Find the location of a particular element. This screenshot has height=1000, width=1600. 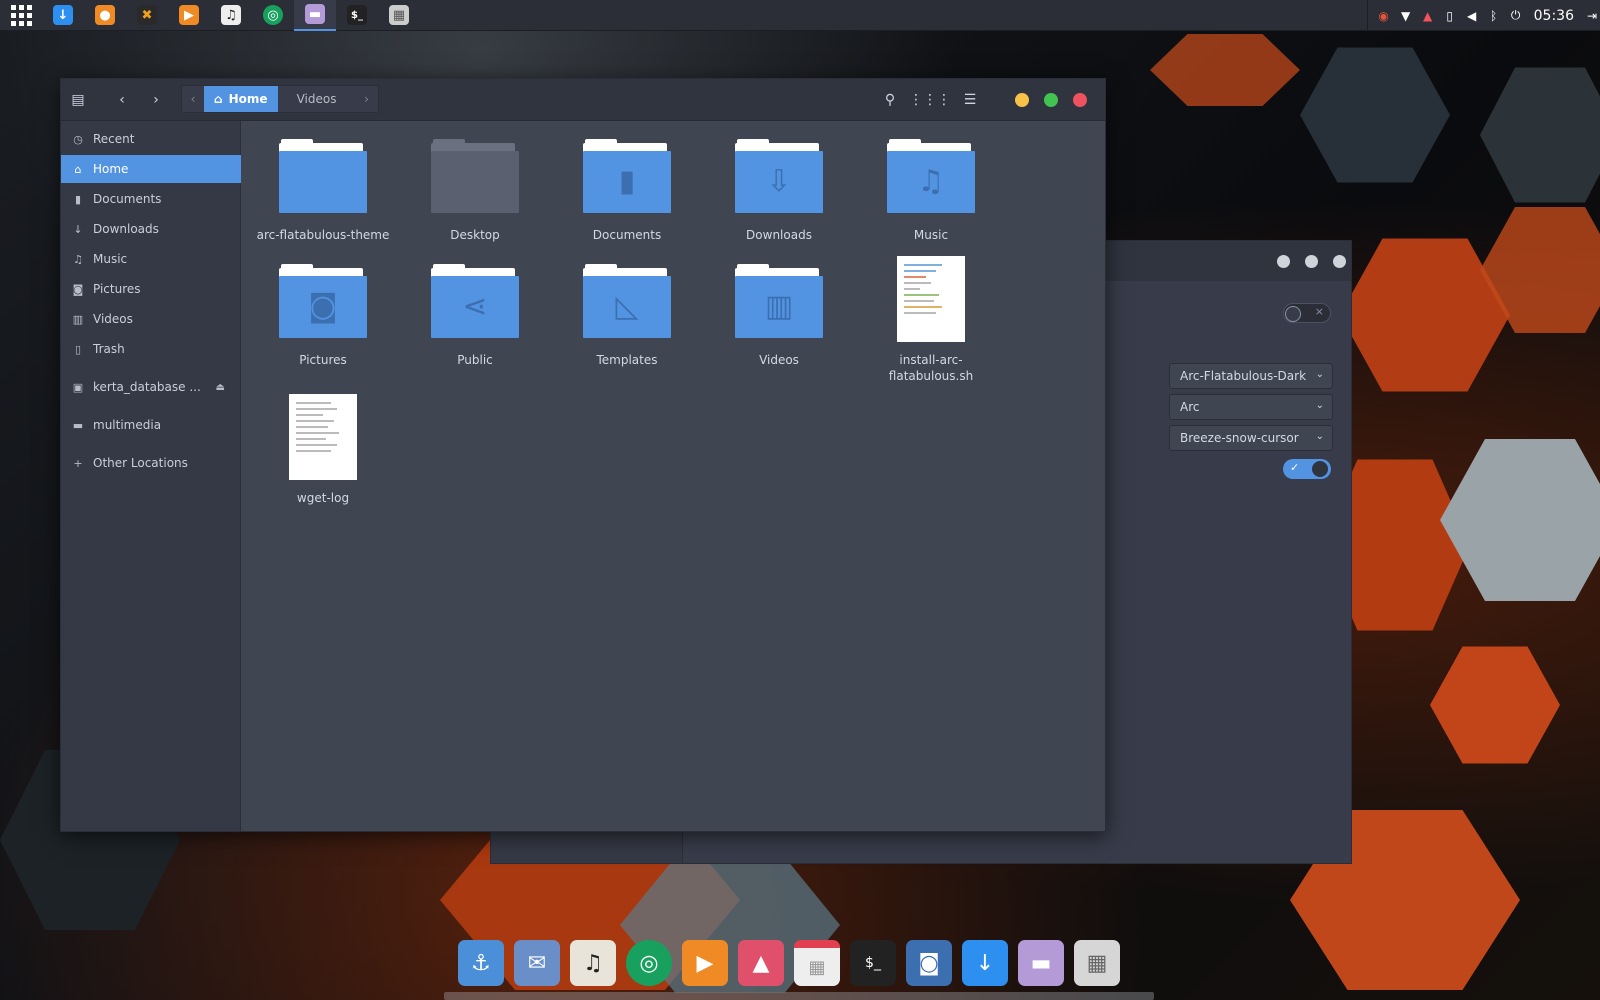

download-icon: ↓ is located at coordinates (63, 15).